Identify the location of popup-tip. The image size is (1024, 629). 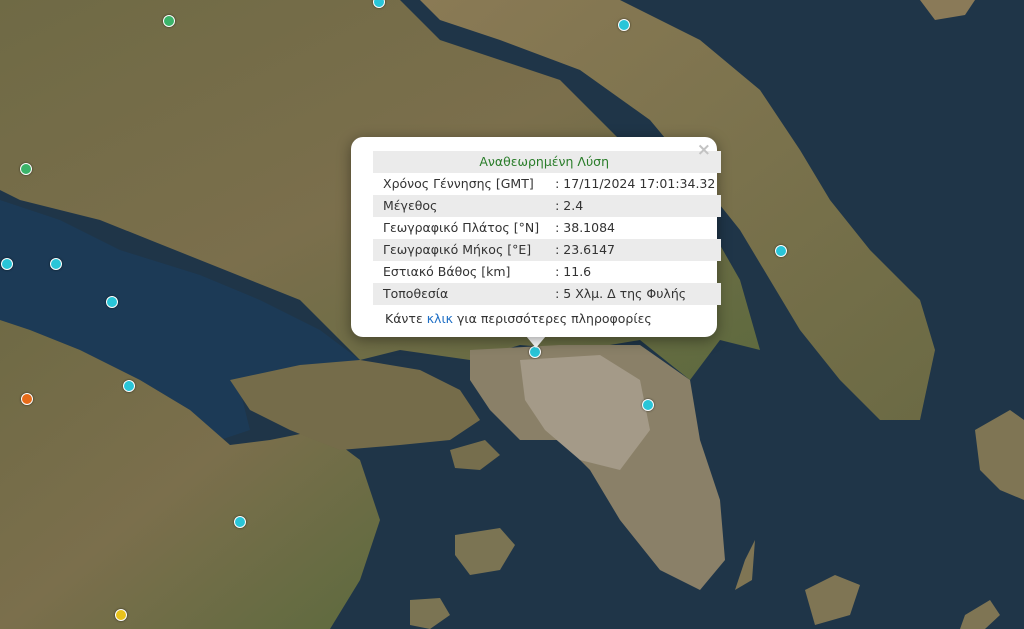
(536, 342).